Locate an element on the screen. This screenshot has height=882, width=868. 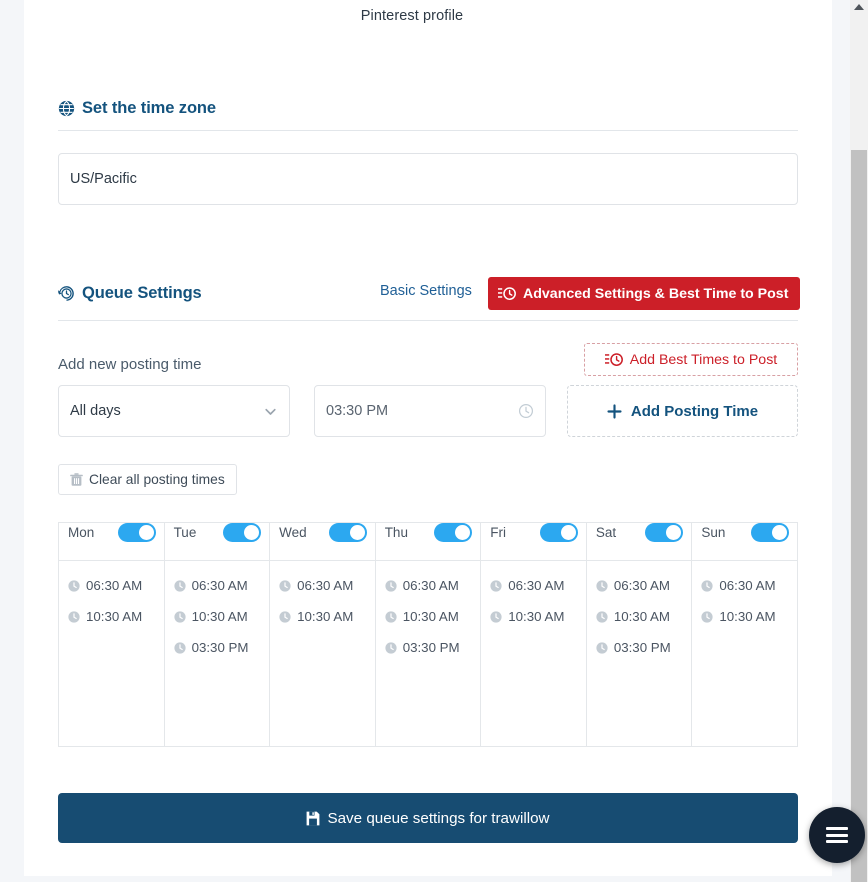
schedule-day-times-tue: 06:30 AM 10:30 AM 03:30 PM is located at coordinates (217, 653).